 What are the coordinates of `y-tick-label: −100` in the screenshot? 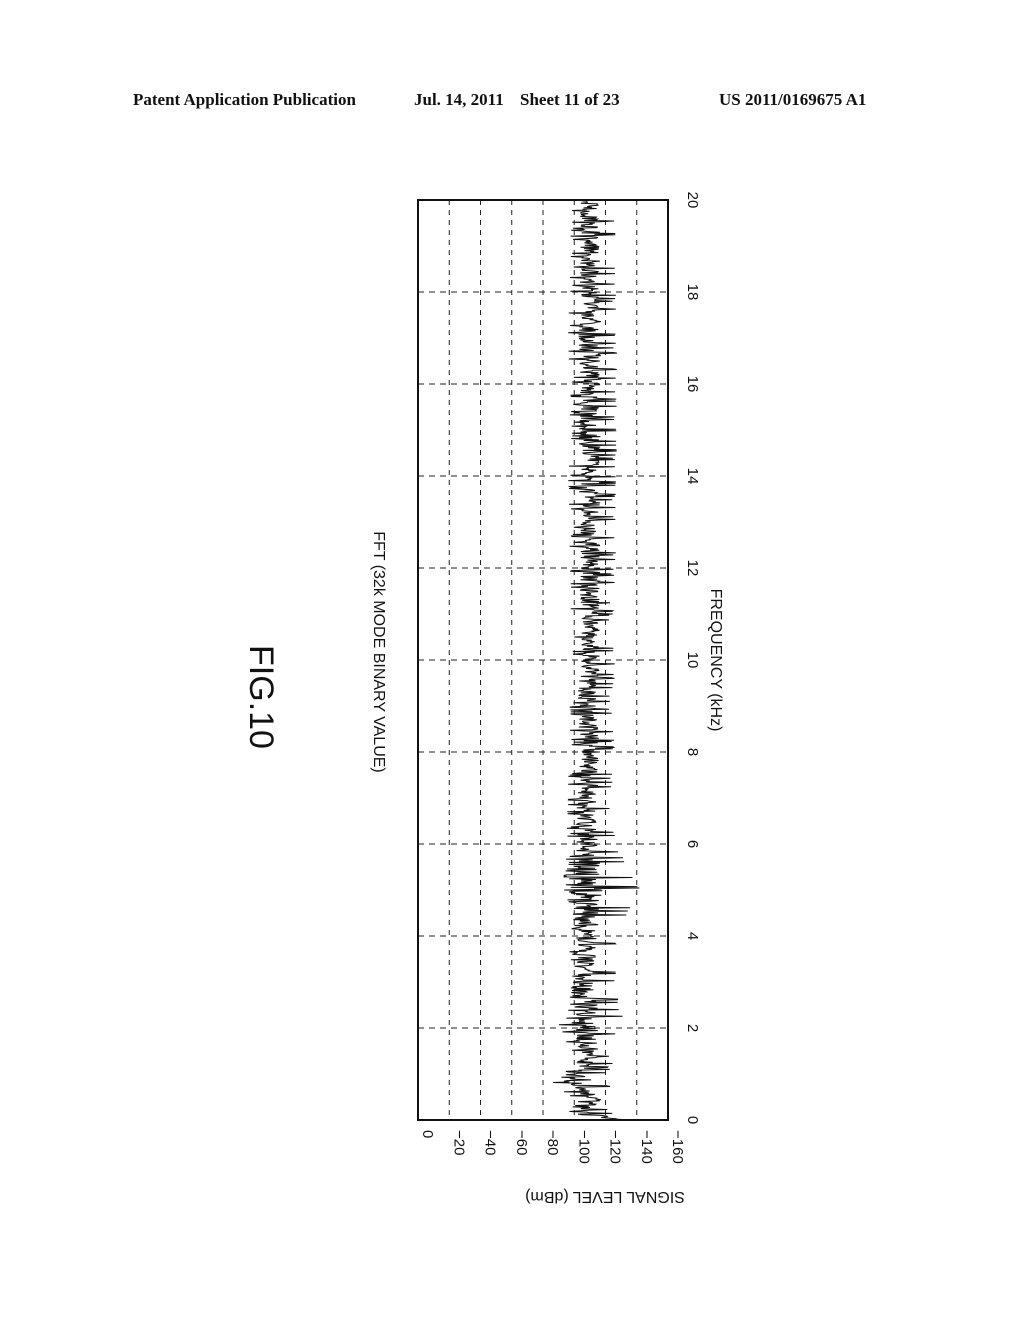 It's located at (583, 1147).